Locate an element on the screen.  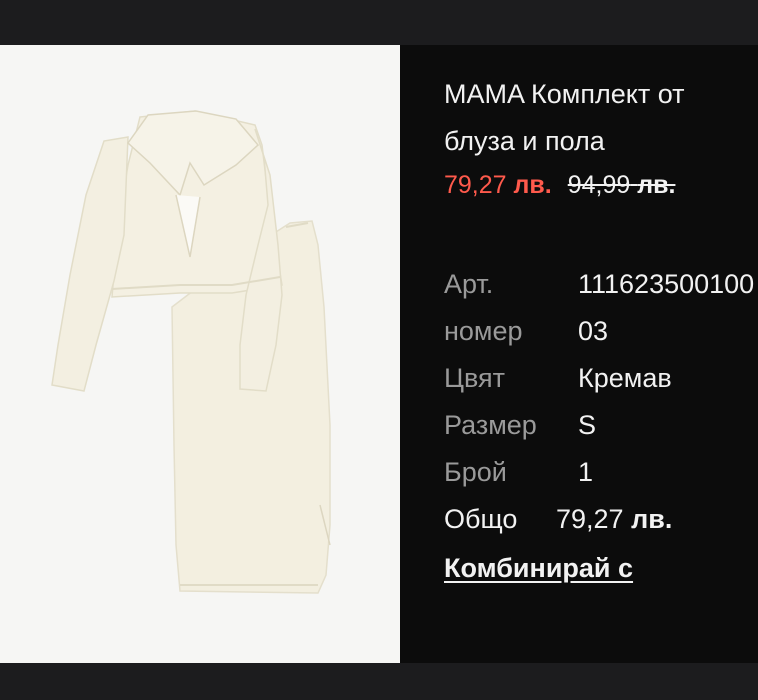
color-label: Цвят is located at coordinates (475, 378).